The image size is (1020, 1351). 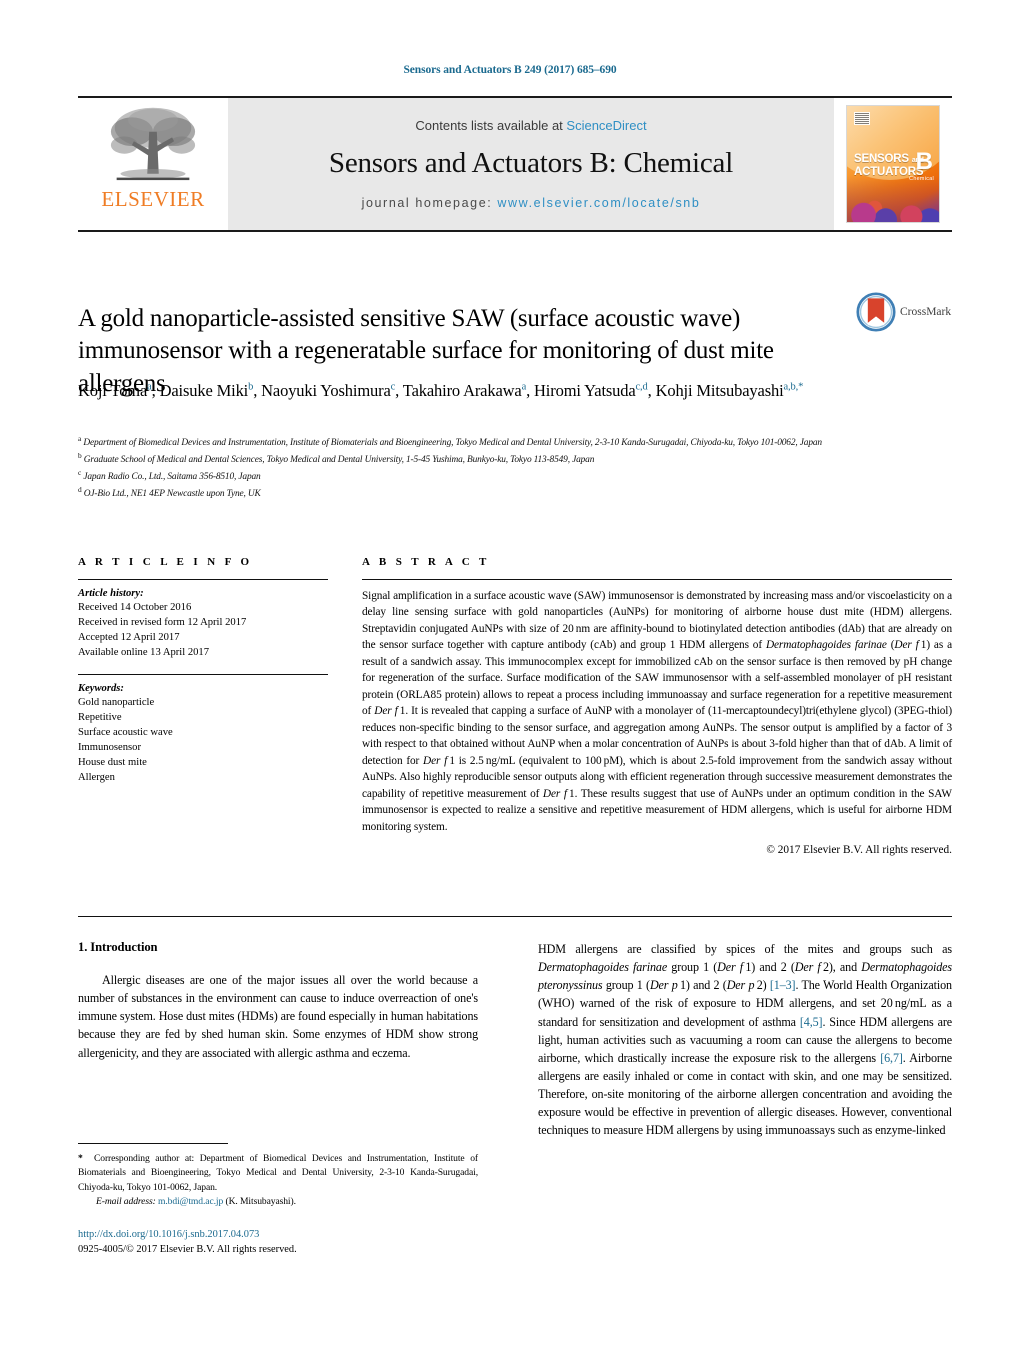 What do you see at coordinates (116, 703) in the screenshot?
I see `keyword-item: Gold nanoparticle` at bounding box center [116, 703].